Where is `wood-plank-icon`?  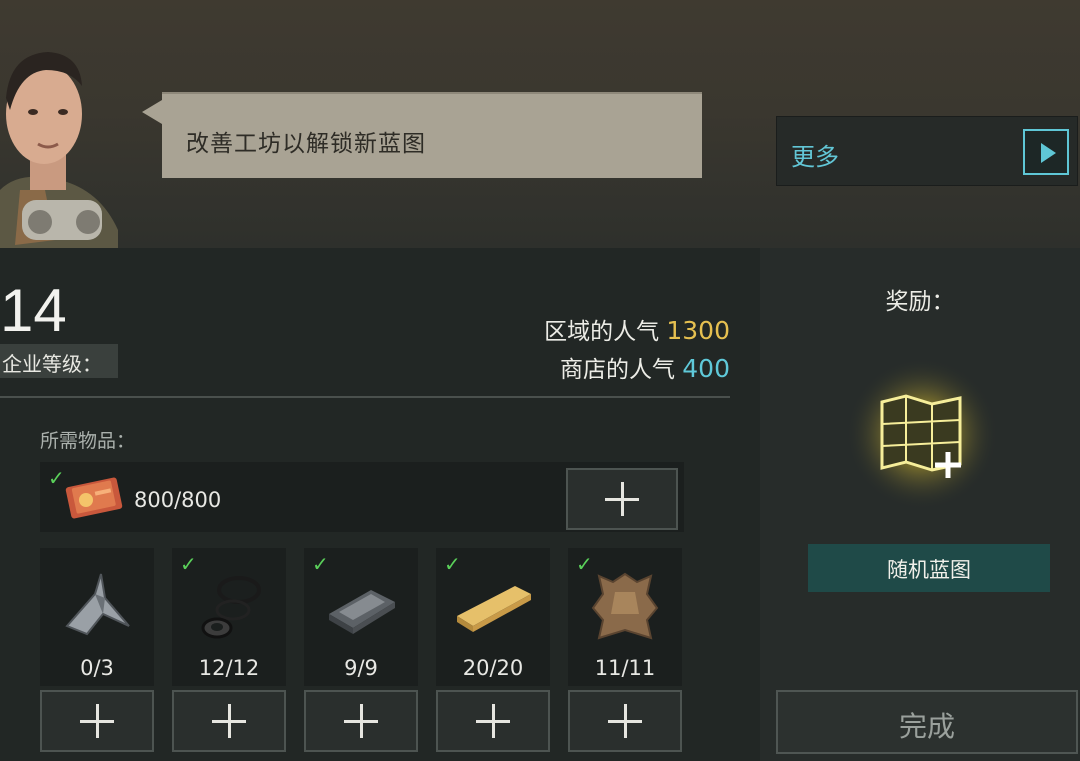
wood-plank-icon is located at coordinates (494, 609).